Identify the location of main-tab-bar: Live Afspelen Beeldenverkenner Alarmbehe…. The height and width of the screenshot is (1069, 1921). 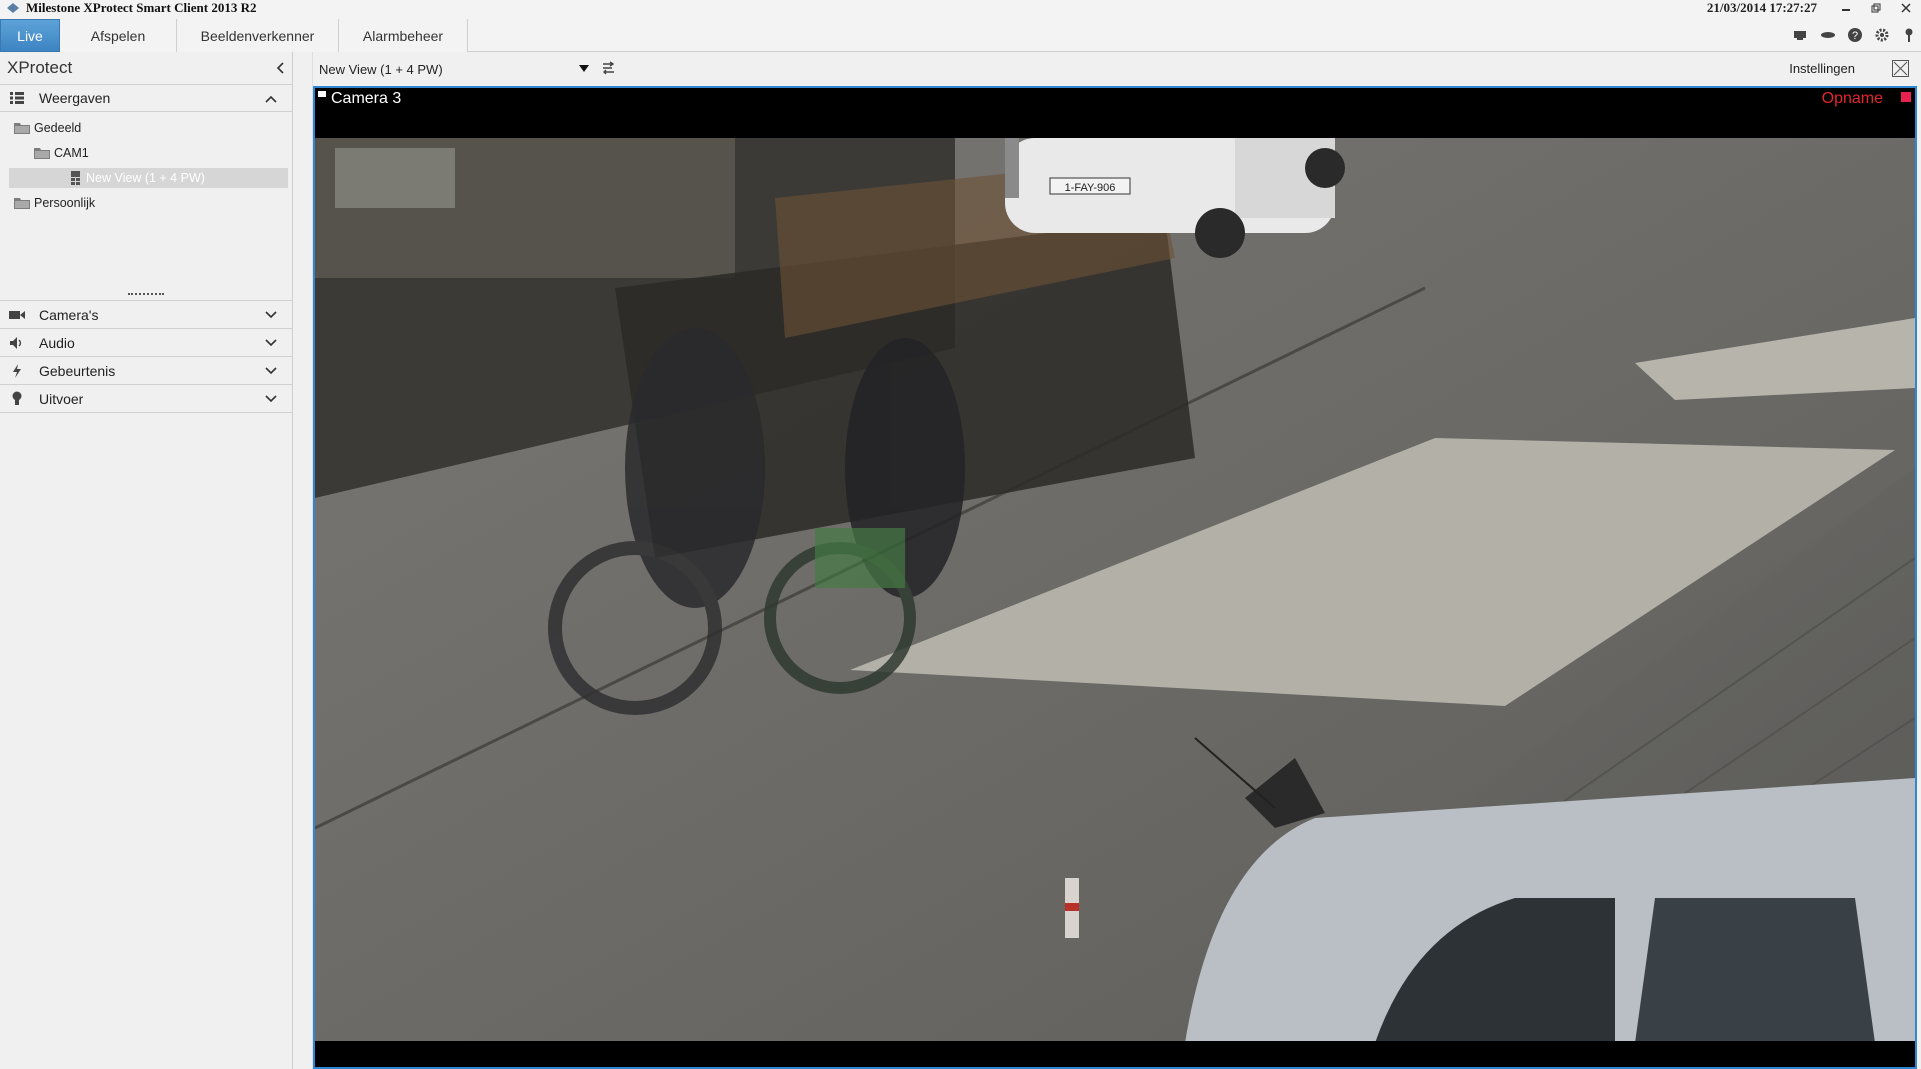
(960, 34).